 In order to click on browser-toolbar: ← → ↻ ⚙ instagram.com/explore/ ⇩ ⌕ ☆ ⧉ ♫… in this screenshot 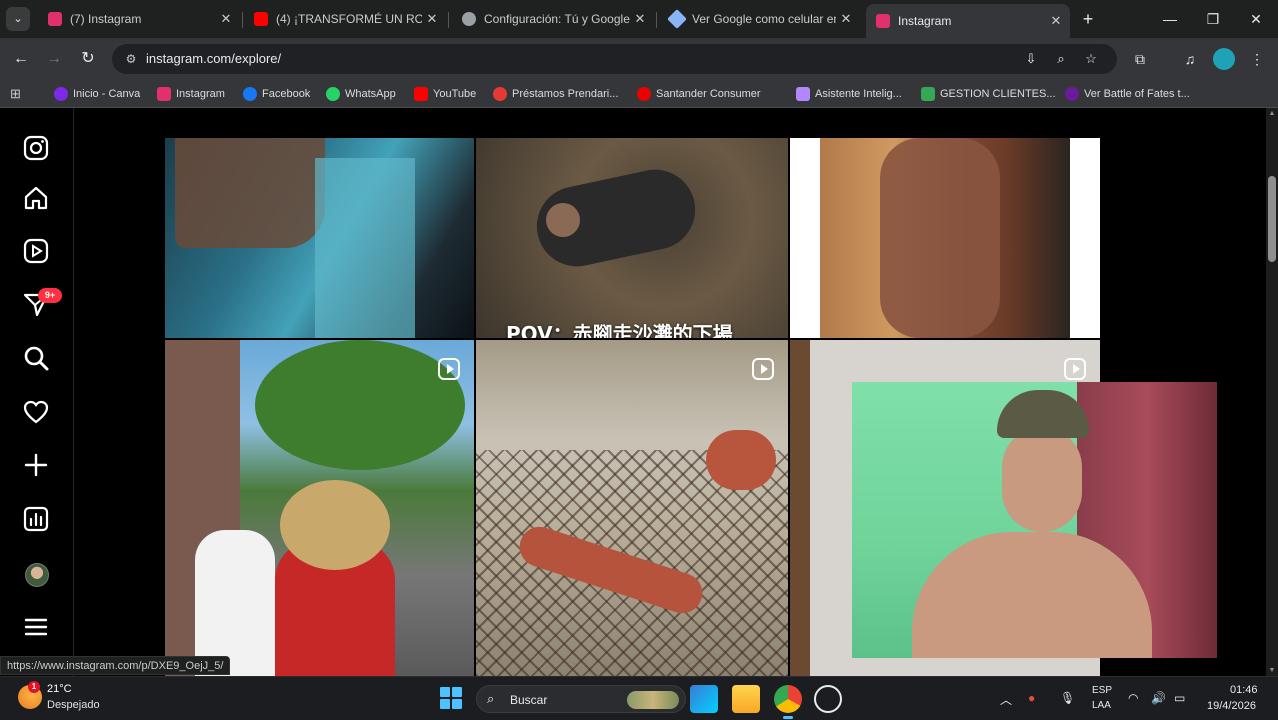, I will do `click(639, 59)`.